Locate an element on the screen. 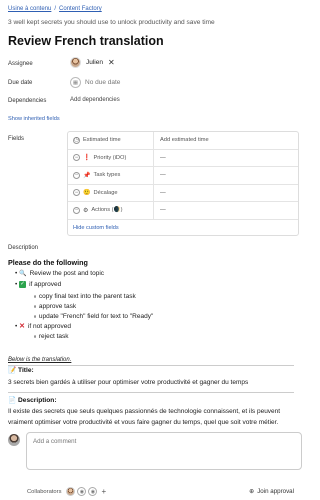 The image size is (320, 500). assignee-name: Julien is located at coordinates (94, 62).